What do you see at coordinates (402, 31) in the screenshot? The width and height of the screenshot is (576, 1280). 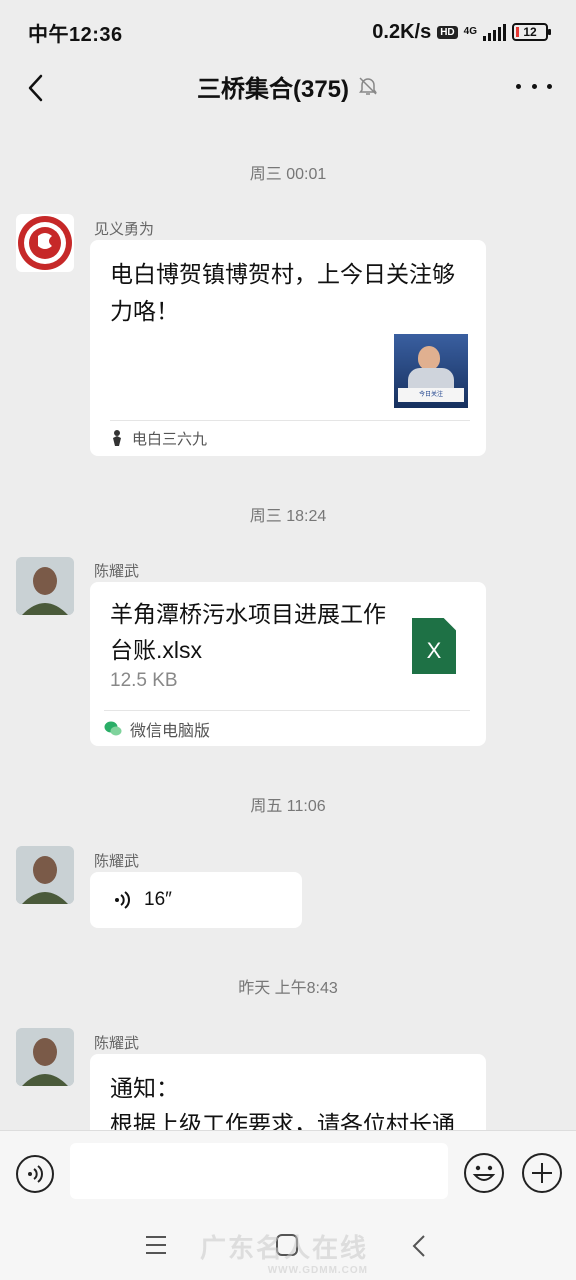 I see `network-speed: 0.2K/s` at bounding box center [402, 31].